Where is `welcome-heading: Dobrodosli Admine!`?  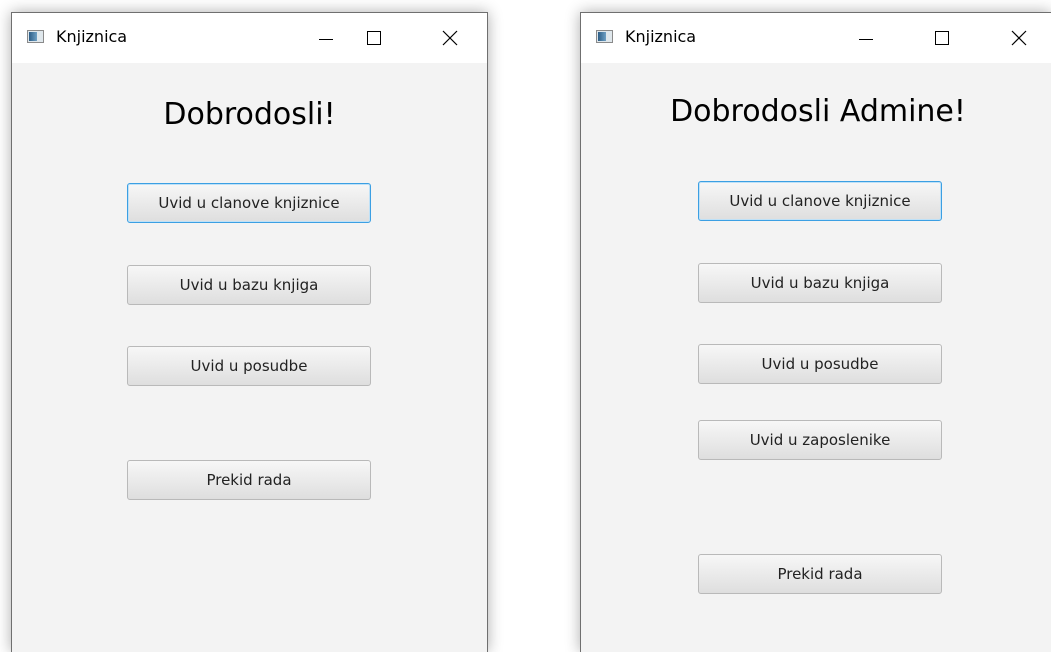
welcome-heading: Dobrodosli Admine! is located at coordinates (818, 111).